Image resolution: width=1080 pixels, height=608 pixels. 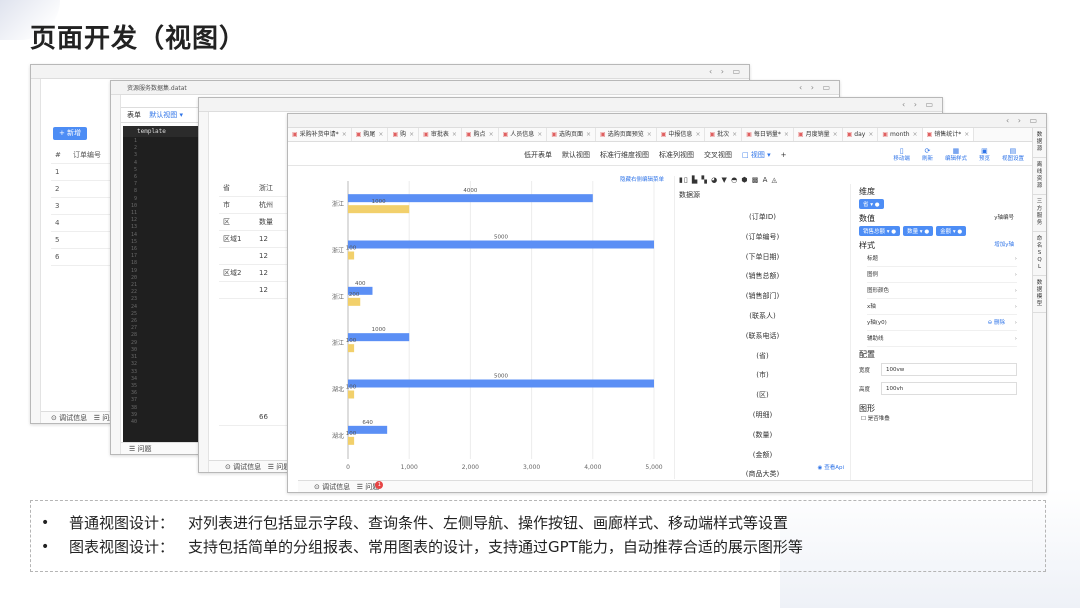 What do you see at coordinates (784, 155) in the screenshot?
I see `view-tab: +` at bounding box center [784, 155].